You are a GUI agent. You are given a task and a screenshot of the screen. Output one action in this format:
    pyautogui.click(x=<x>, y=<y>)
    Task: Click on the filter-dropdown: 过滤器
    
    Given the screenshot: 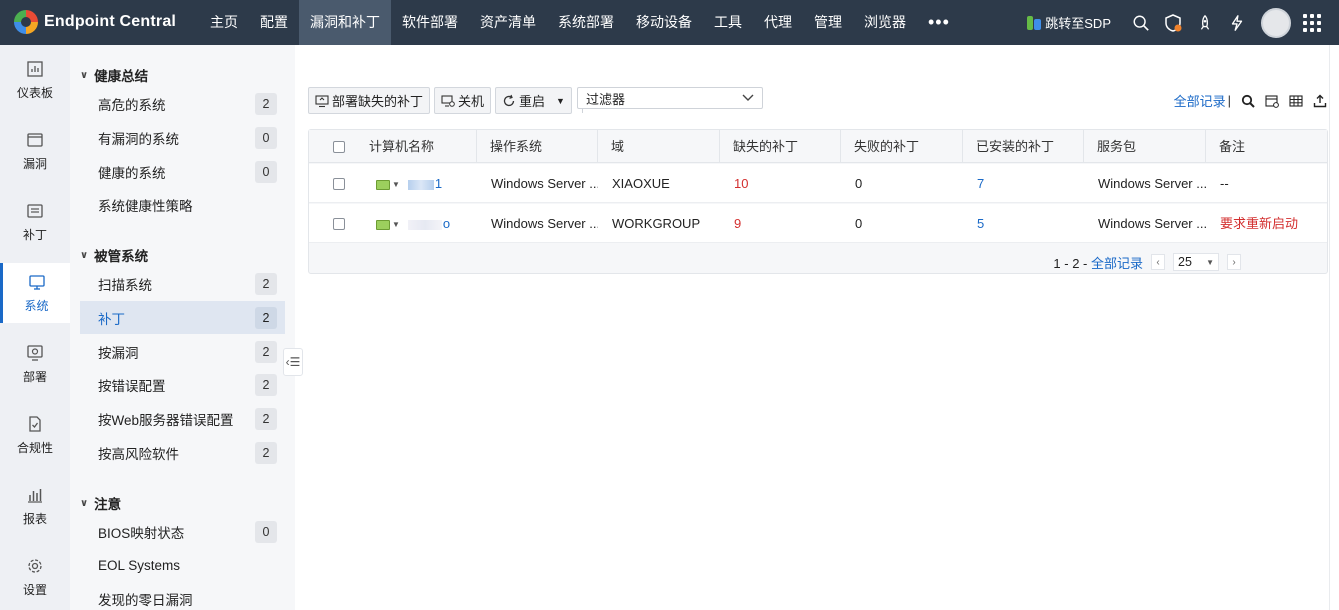 What is the action you would take?
    pyautogui.click(x=670, y=98)
    